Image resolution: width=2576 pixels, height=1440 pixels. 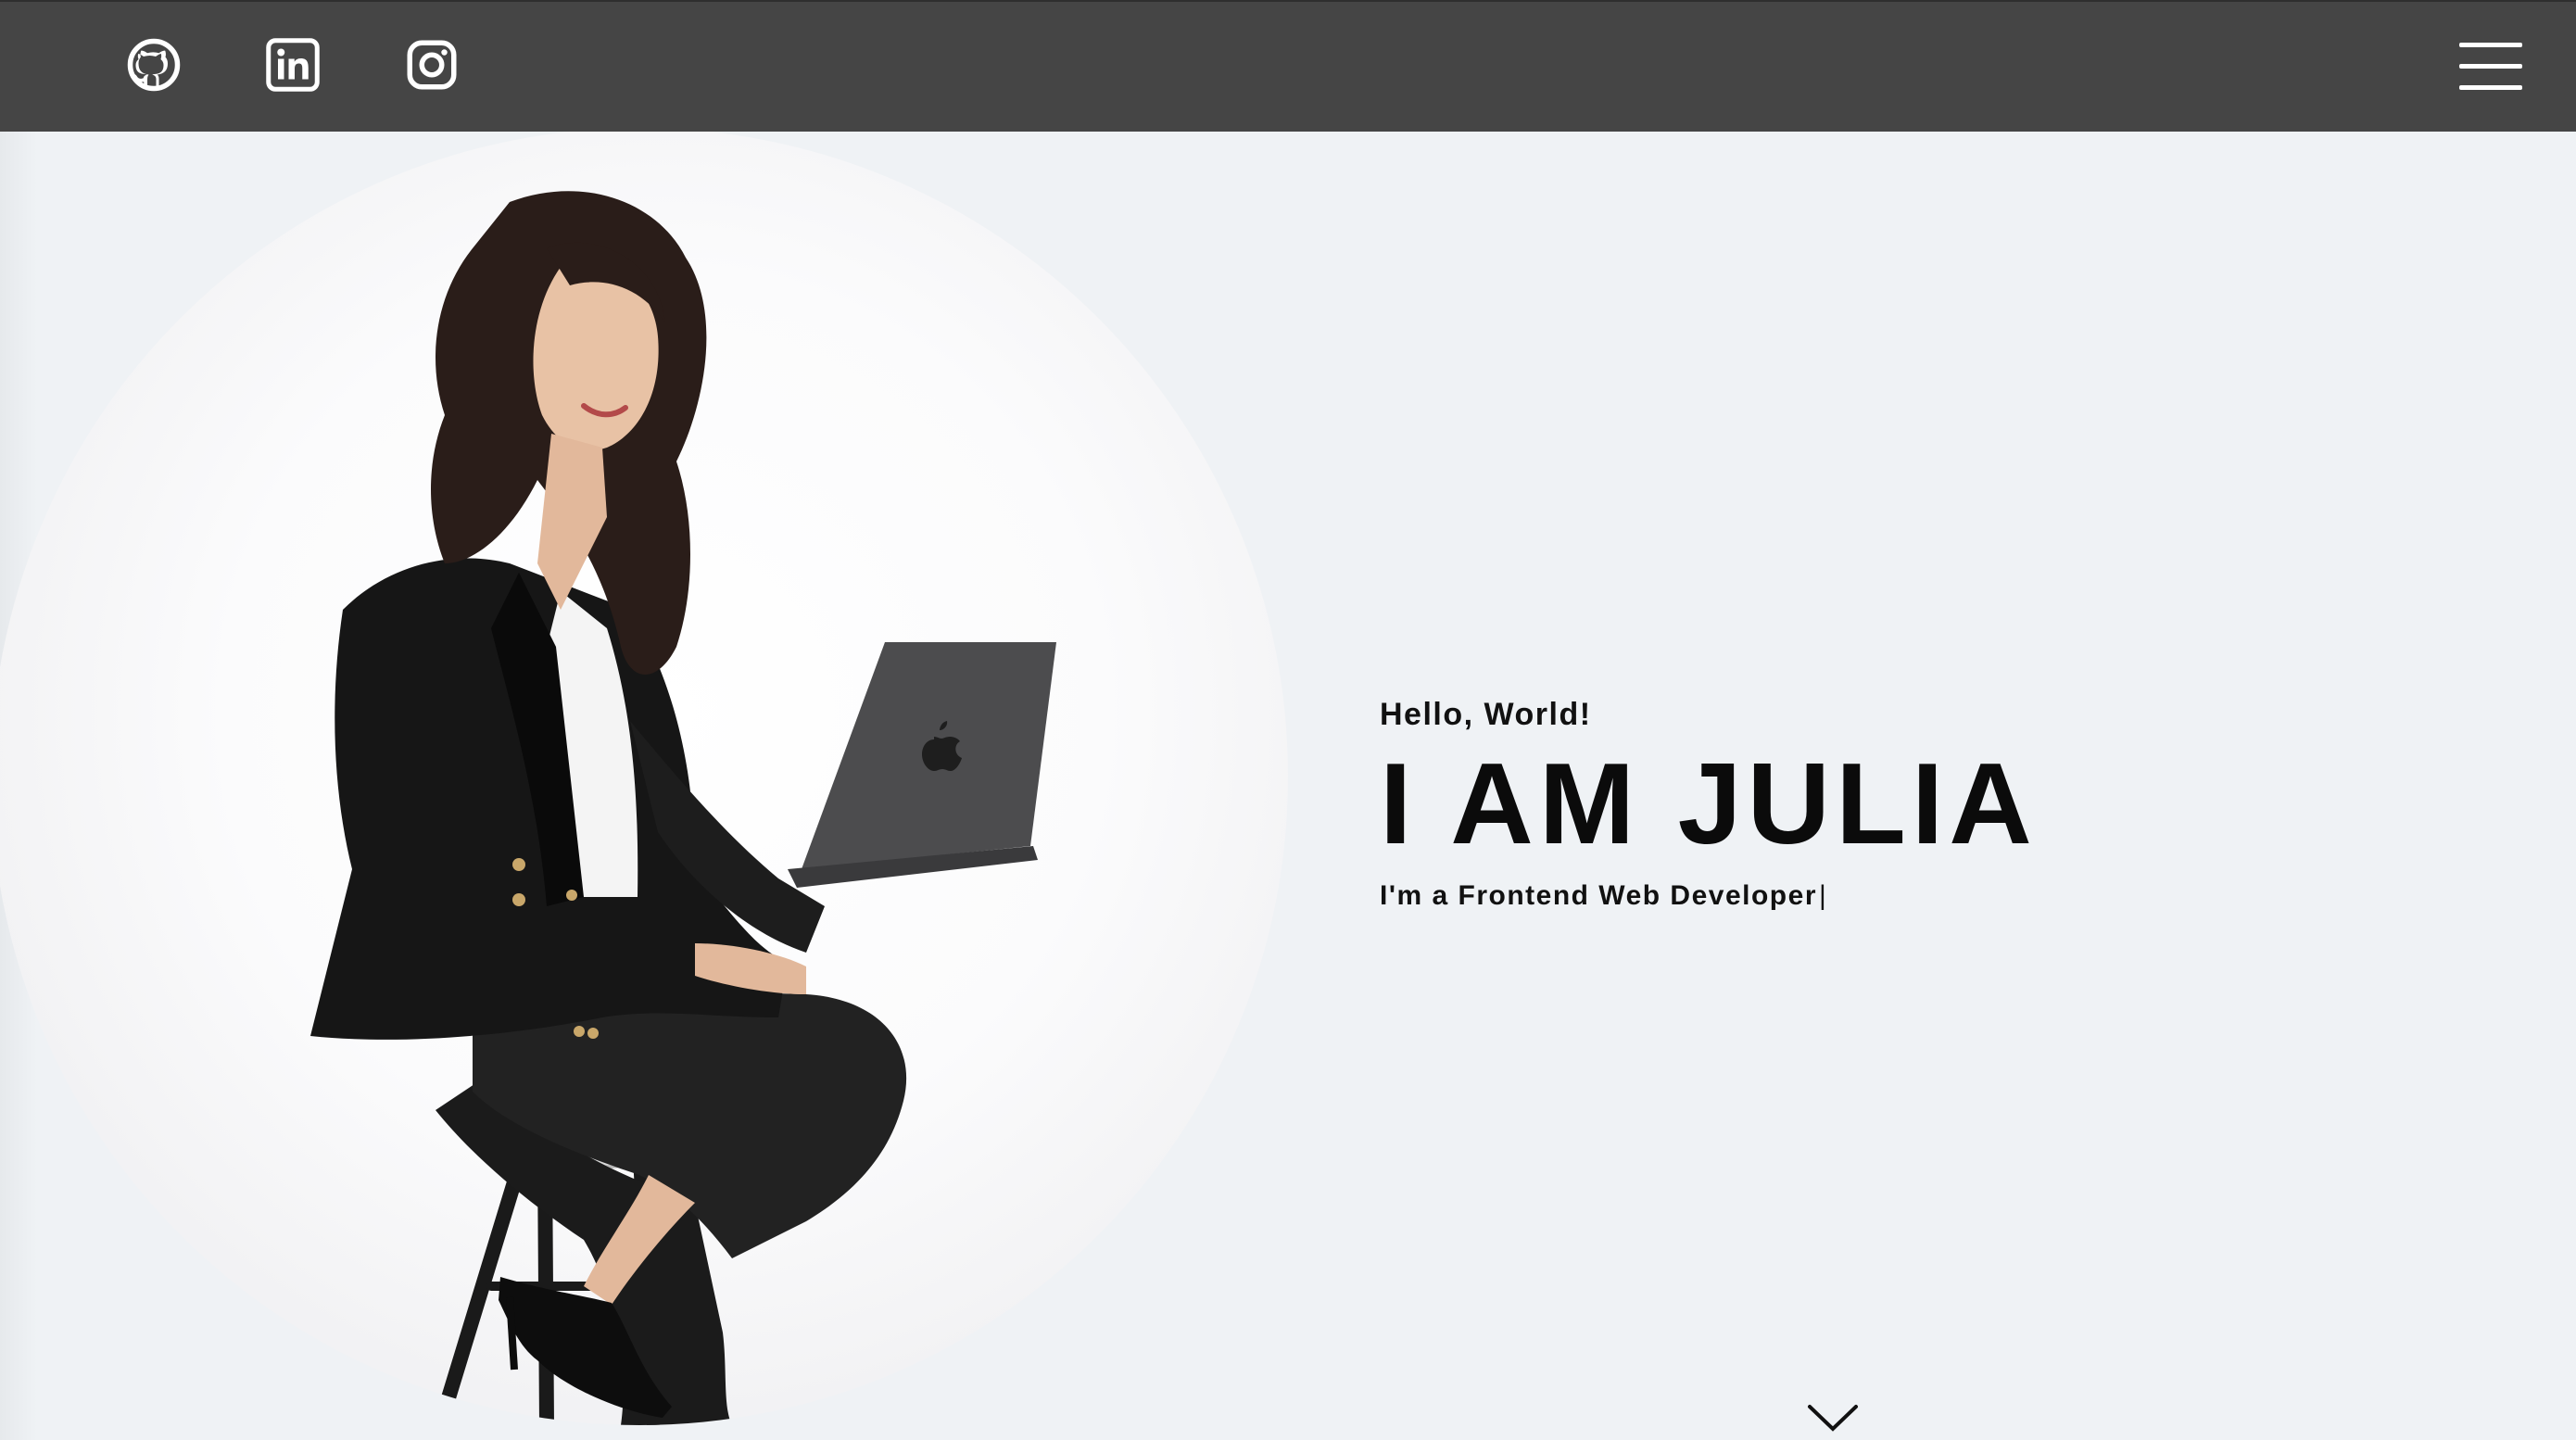 I want to click on linkedin-link, so click(x=292, y=65).